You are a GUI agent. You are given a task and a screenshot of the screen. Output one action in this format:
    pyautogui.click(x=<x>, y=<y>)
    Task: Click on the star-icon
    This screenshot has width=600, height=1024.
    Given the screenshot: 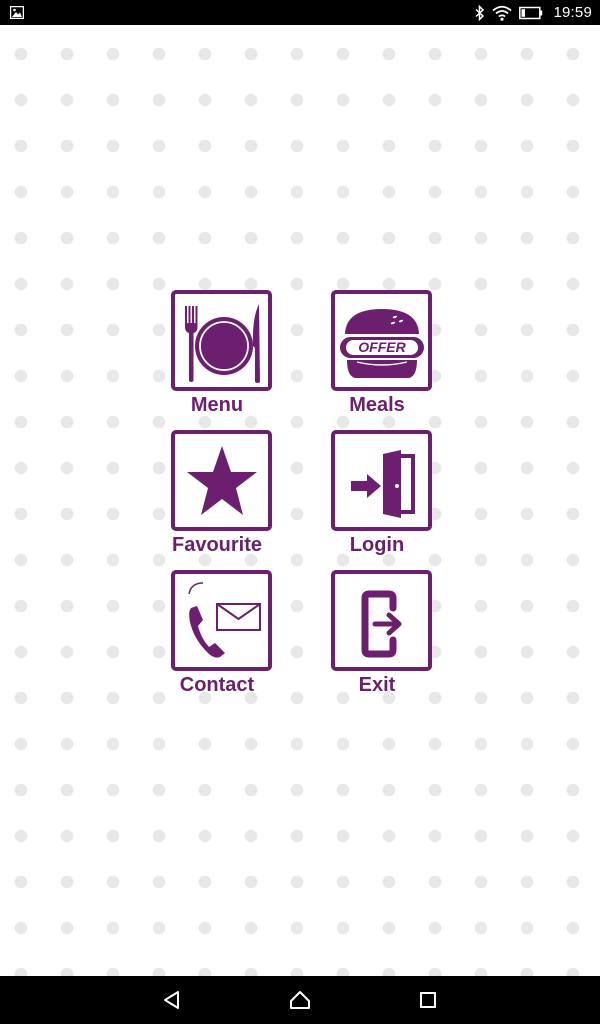 What is the action you would take?
    pyautogui.click(x=221, y=480)
    